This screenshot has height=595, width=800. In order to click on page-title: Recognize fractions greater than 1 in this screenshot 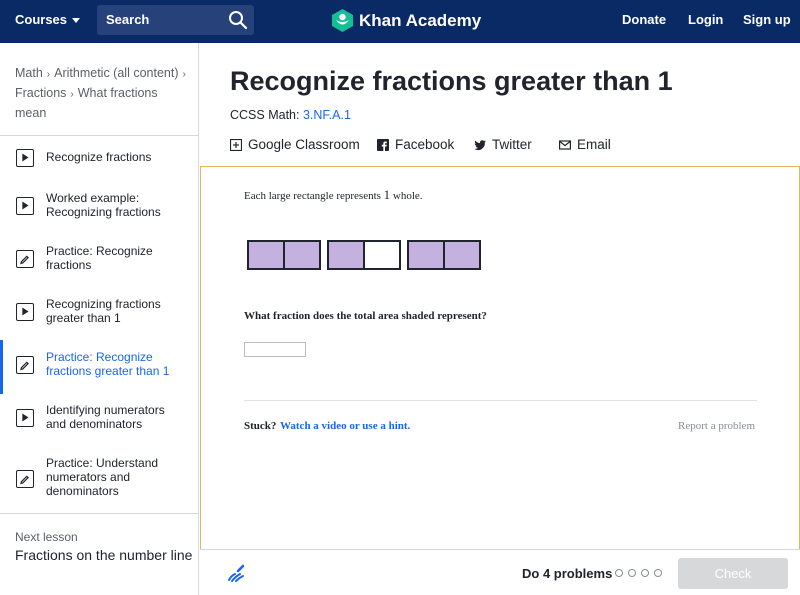, I will do `click(451, 81)`.